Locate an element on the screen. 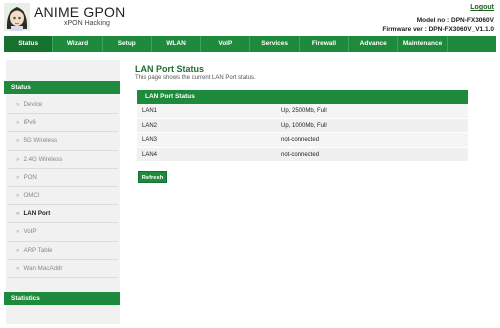 The image size is (500, 328). port-status: Up, 1000Mb, Full is located at coordinates (304, 125).